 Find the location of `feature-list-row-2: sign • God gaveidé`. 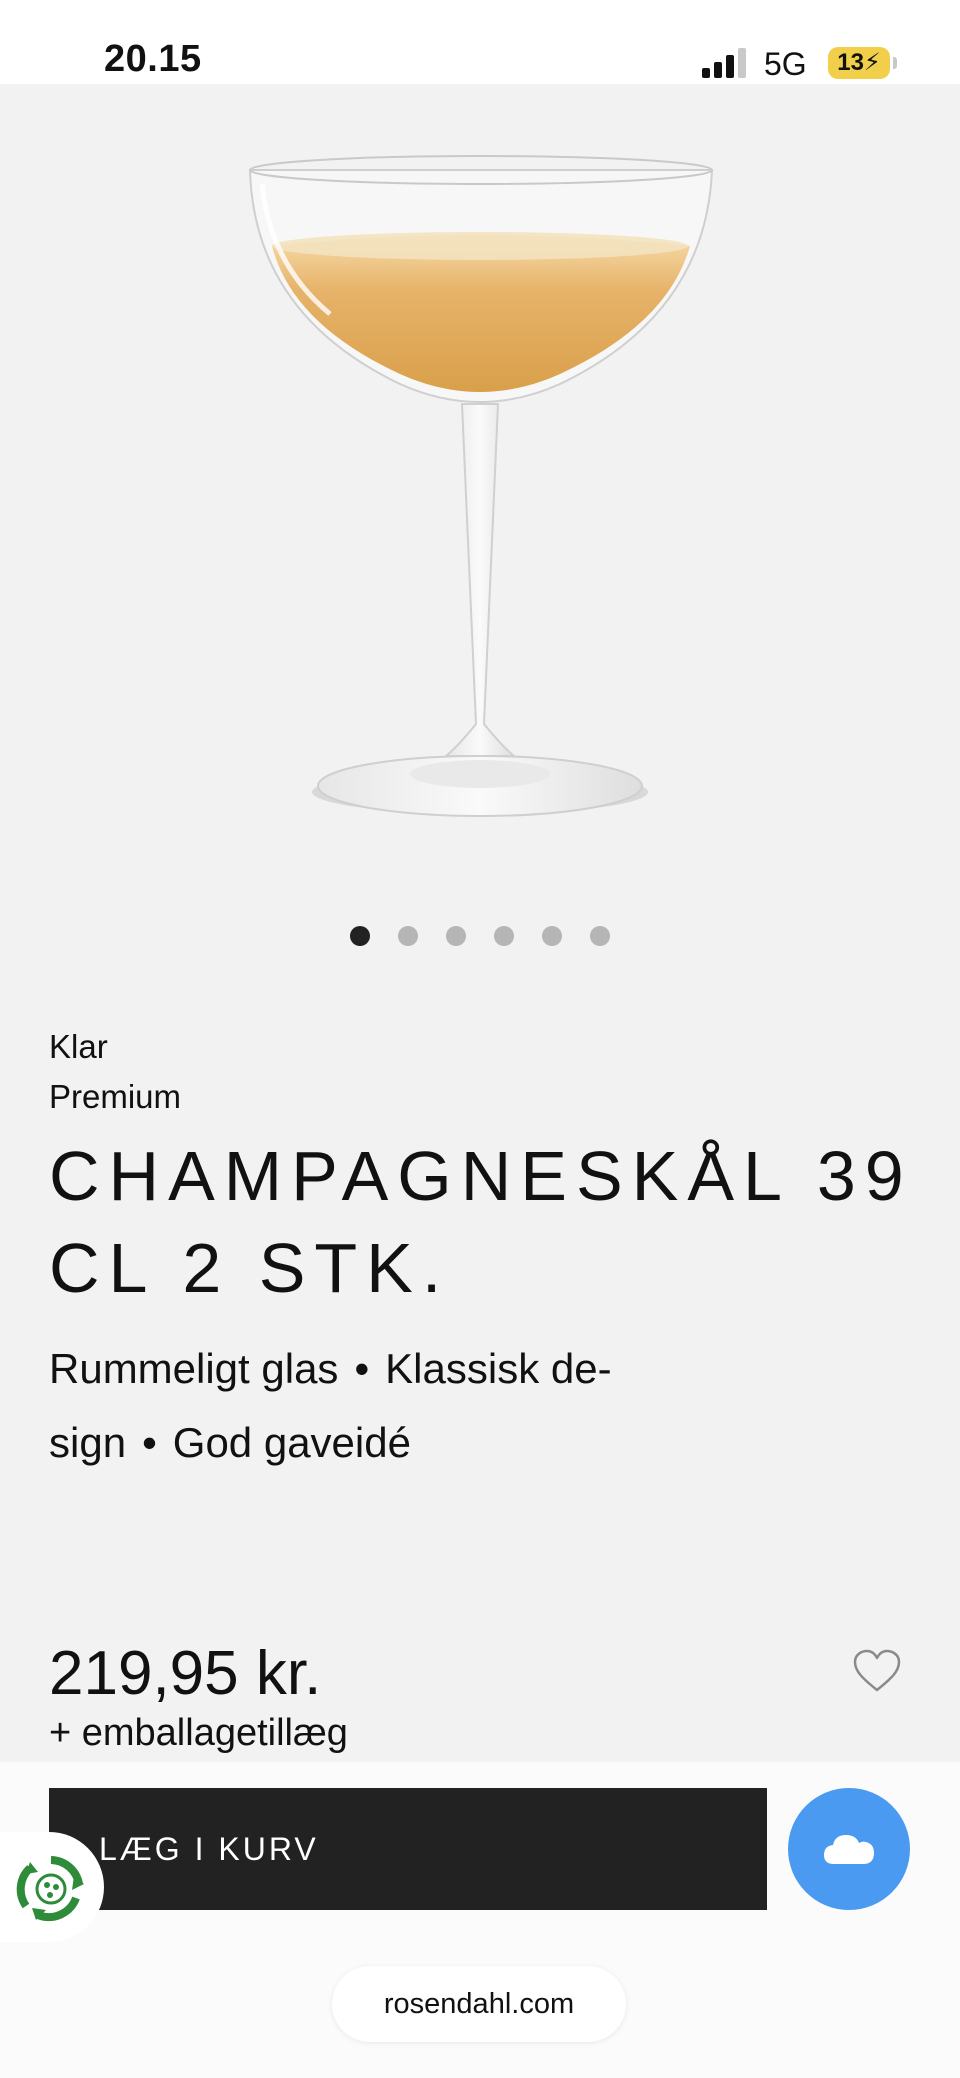

feature-list-row-2: sign • God gaveidé is located at coordinates (489, 1443).